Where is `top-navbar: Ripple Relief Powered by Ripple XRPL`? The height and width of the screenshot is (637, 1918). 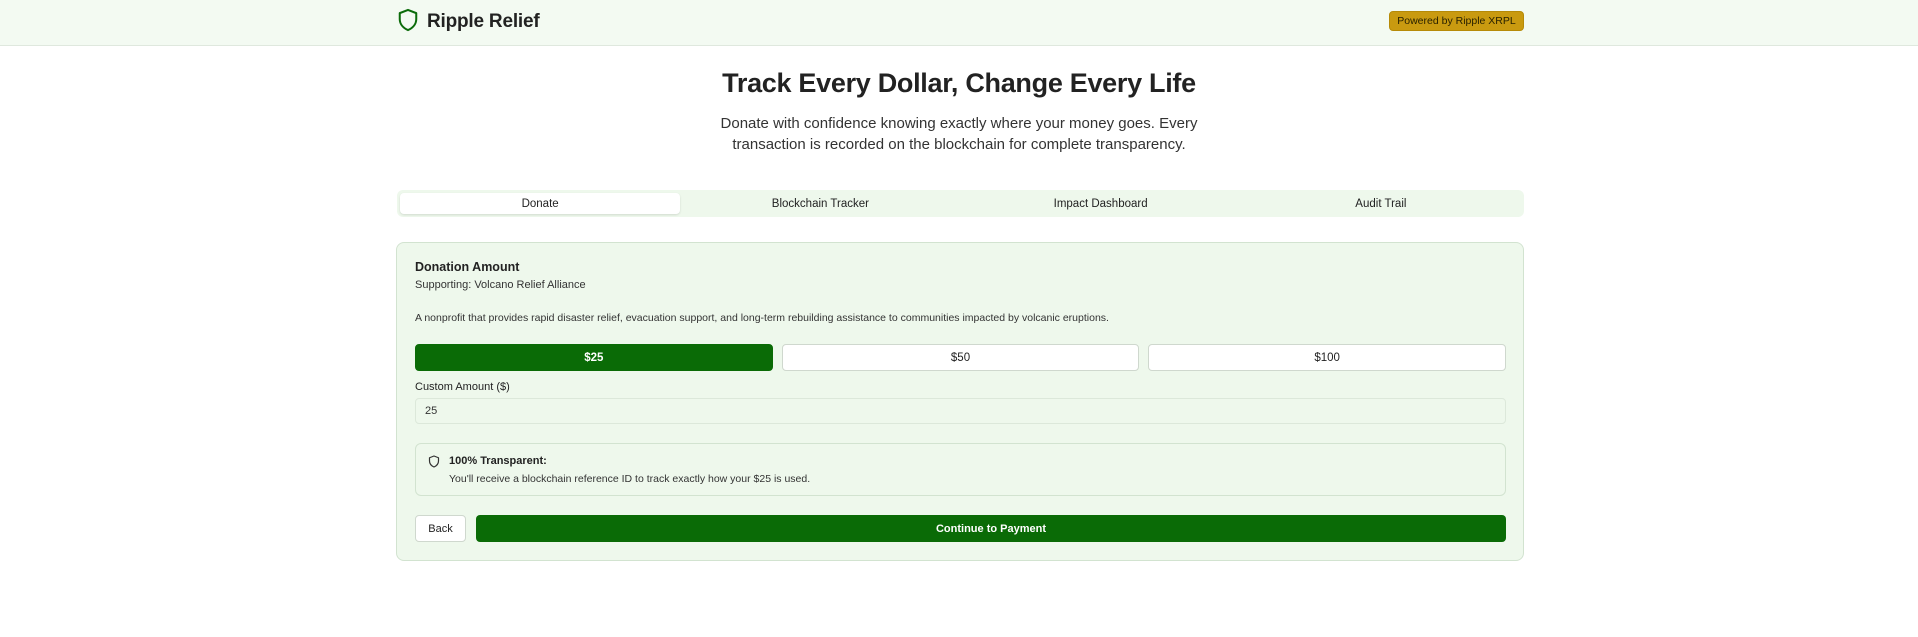 top-navbar: Ripple Relief Powered by Ripple XRPL is located at coordinates (959, 23).